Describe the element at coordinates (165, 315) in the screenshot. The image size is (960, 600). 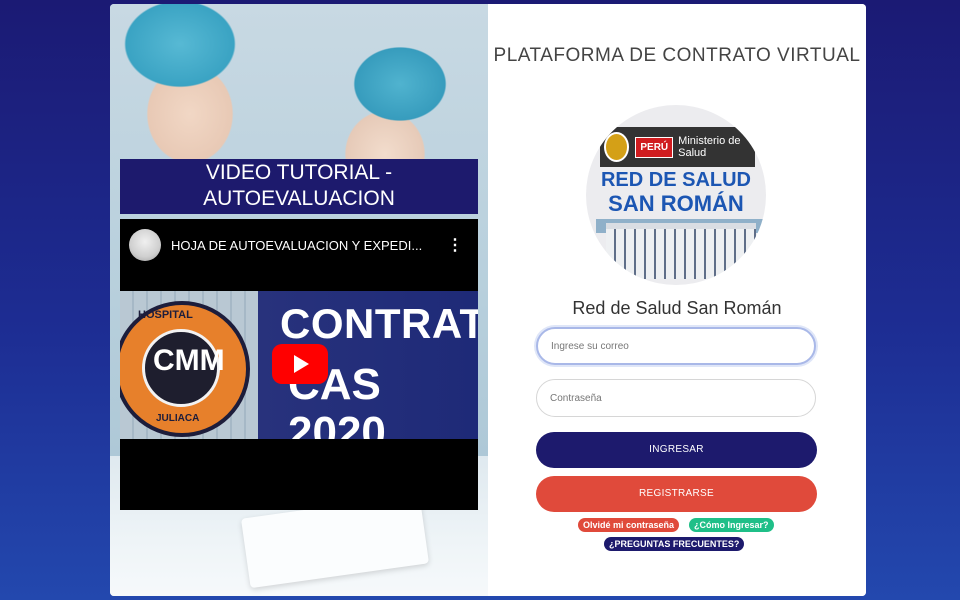
I see `hospital-logo-top-text: HOSPITAL` at that location.